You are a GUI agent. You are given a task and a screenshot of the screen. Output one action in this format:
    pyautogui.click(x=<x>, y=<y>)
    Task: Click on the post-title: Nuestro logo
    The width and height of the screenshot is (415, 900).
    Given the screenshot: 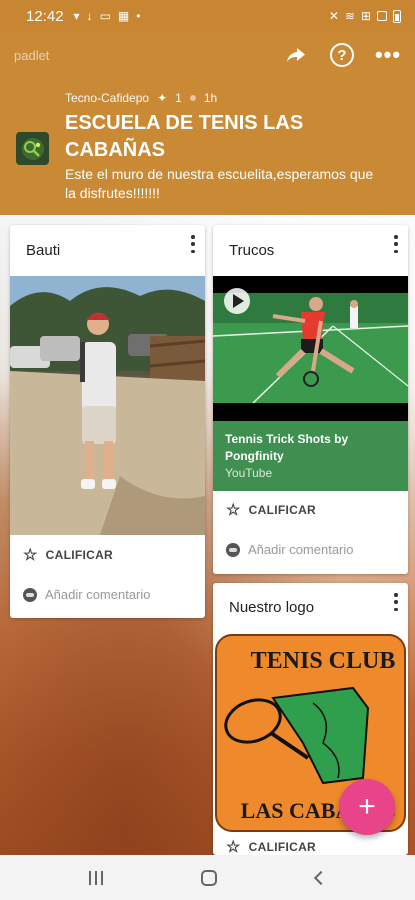 What is the action you would take?
    pyautogui.click(x=272, y=607)
    